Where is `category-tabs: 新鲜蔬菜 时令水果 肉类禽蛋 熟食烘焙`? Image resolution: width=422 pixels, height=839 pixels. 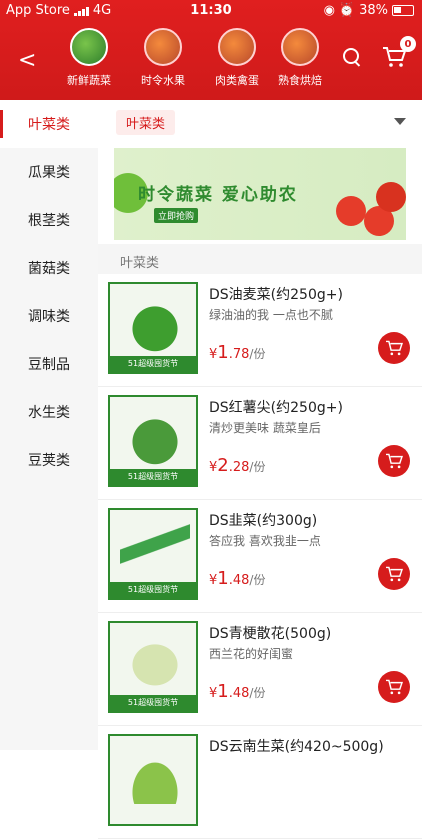 category-tabs: 新鲜蔬菜 时令水果 肉类禽蛋 熟食烘焙 is located at coordinates (189, 58).